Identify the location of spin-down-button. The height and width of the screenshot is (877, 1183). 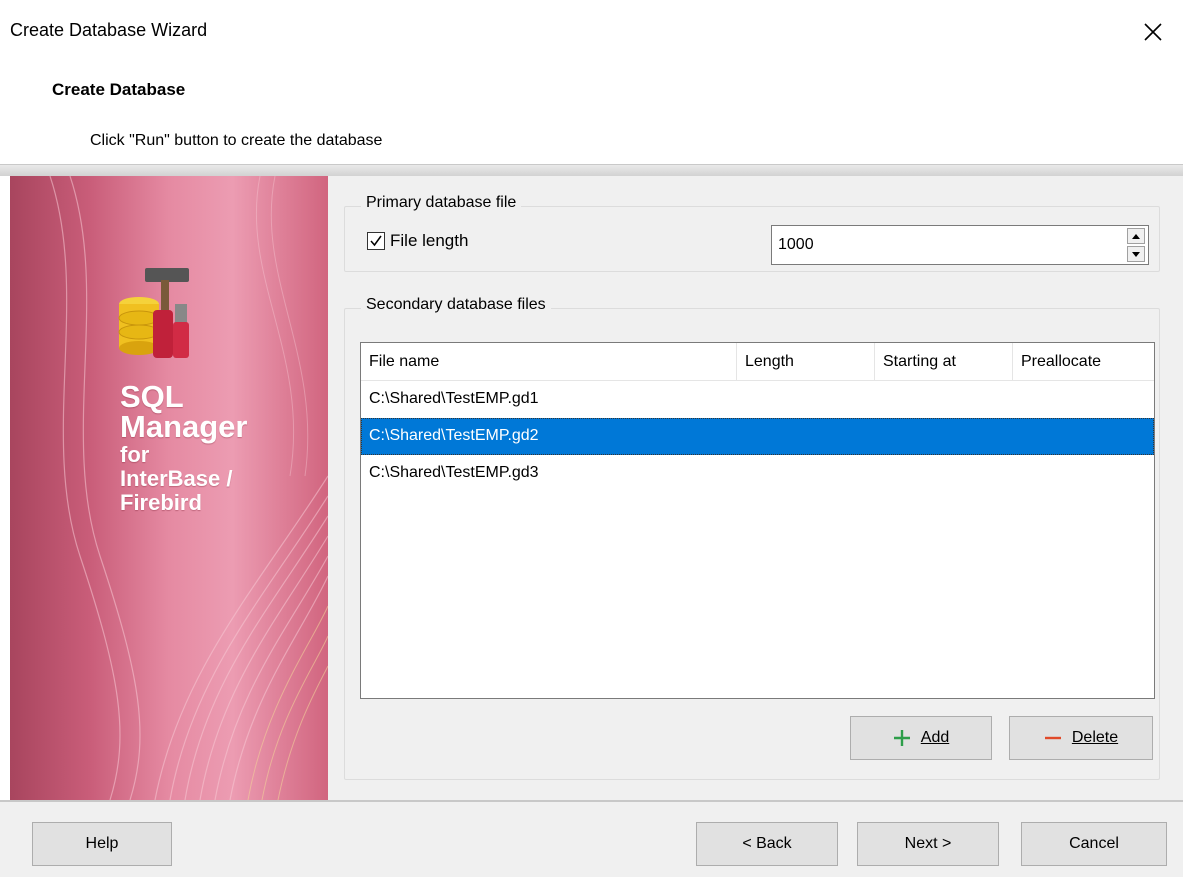
(1136, 254).